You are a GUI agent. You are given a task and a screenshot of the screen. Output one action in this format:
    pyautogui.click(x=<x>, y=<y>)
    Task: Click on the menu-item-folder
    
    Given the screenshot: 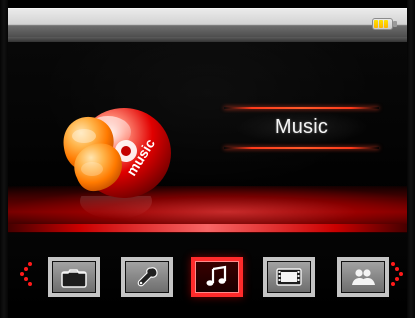 What is the action you would take?
    pyautogui.click(x=74, y=277)
    